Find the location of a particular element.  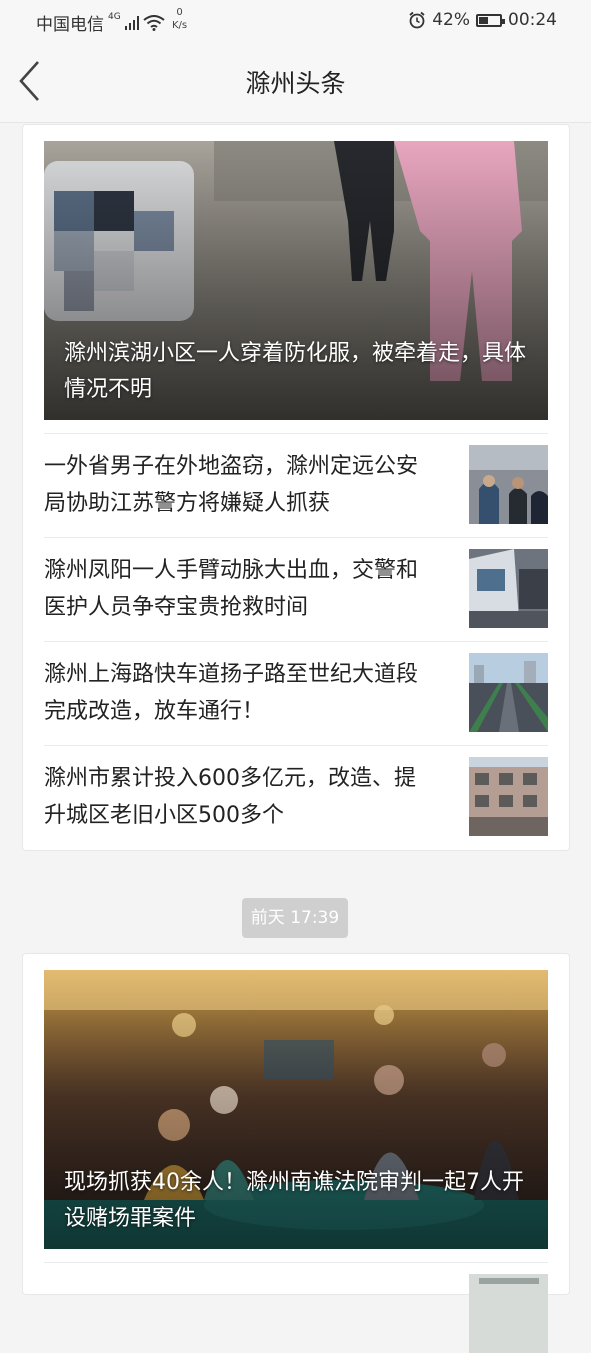

news-item: 滁州上海路快车道扬子路至世纪大道段完成改造，放车通行！ is located at coordinates (296, 693).